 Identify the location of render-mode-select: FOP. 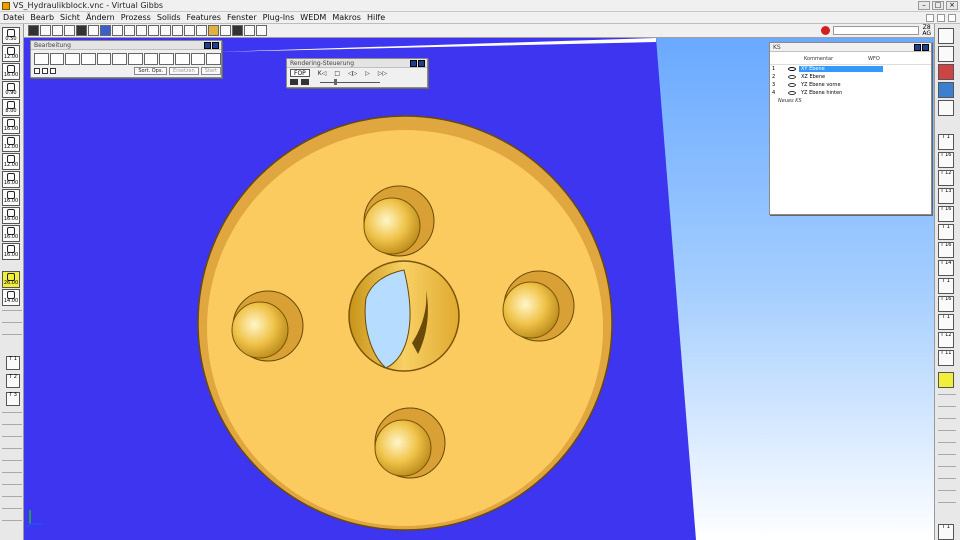
(300, 73).